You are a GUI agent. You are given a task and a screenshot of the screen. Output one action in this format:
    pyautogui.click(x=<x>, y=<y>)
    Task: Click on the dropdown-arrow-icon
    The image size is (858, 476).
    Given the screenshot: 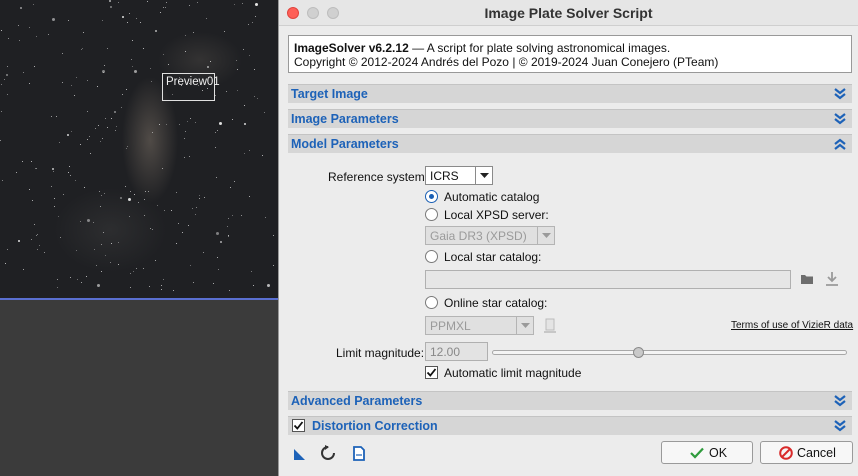 What is the action you would take?
    pyautogui.click(x=524, y=325)
    